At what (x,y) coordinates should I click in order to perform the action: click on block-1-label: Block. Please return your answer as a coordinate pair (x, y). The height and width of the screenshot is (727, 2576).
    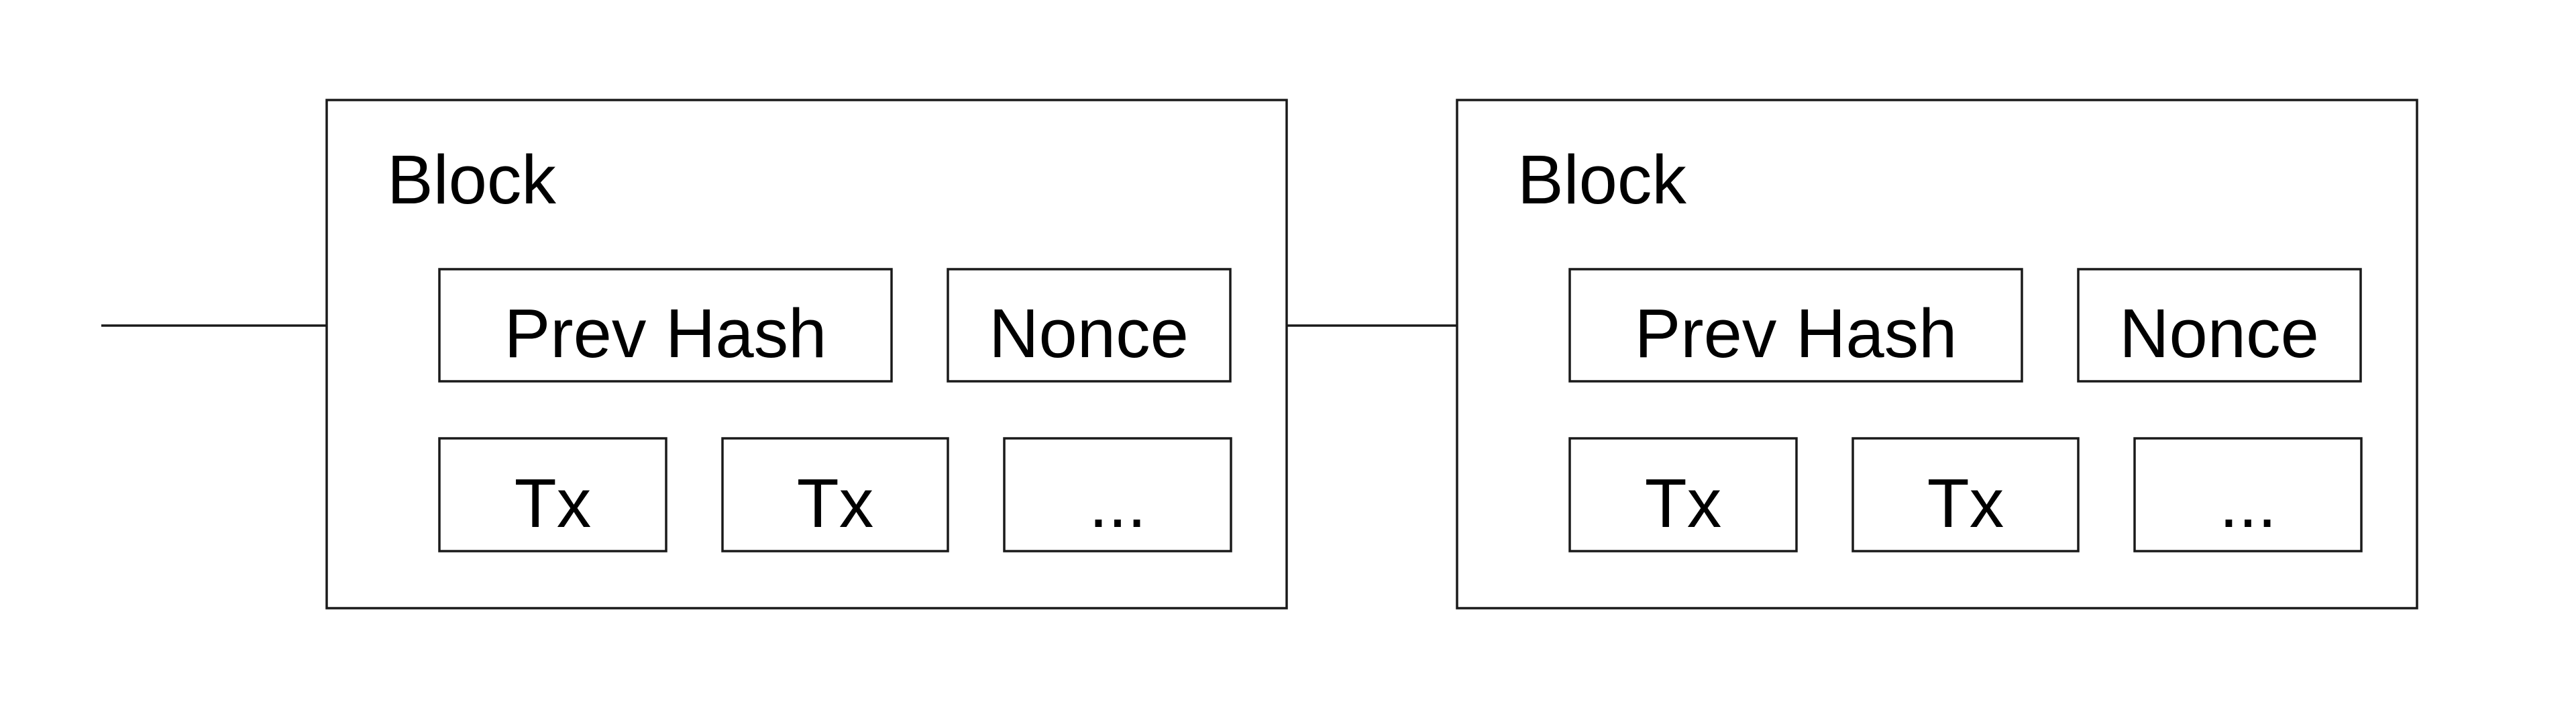
    Looking at the image, I should click on (471, 179).